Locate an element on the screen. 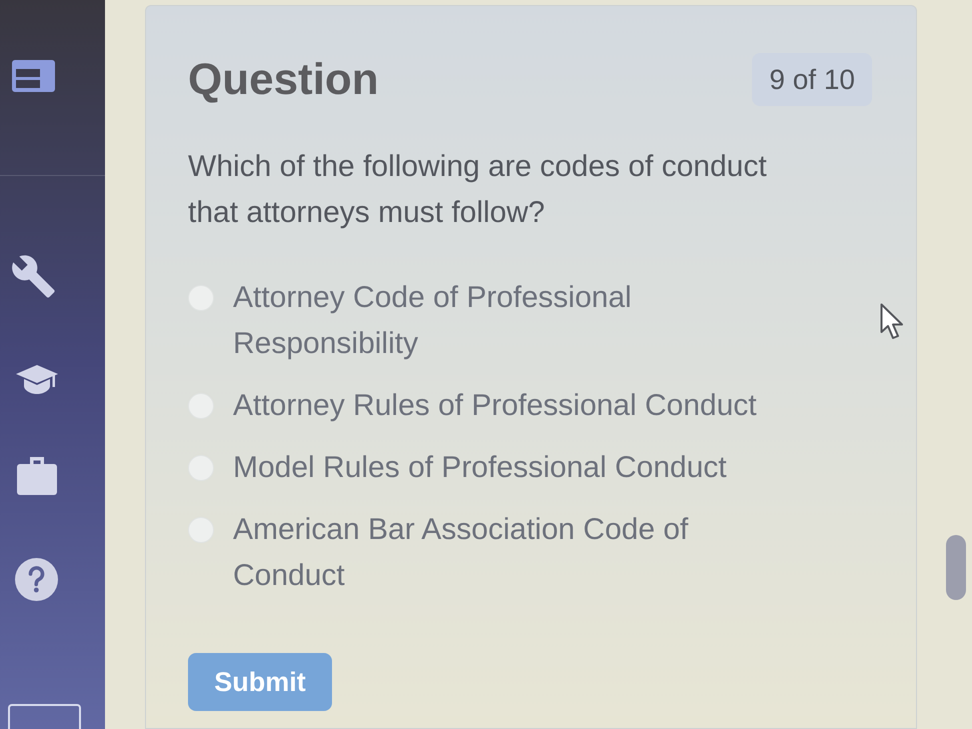  layout-icon is located at coordinates (33, 76).